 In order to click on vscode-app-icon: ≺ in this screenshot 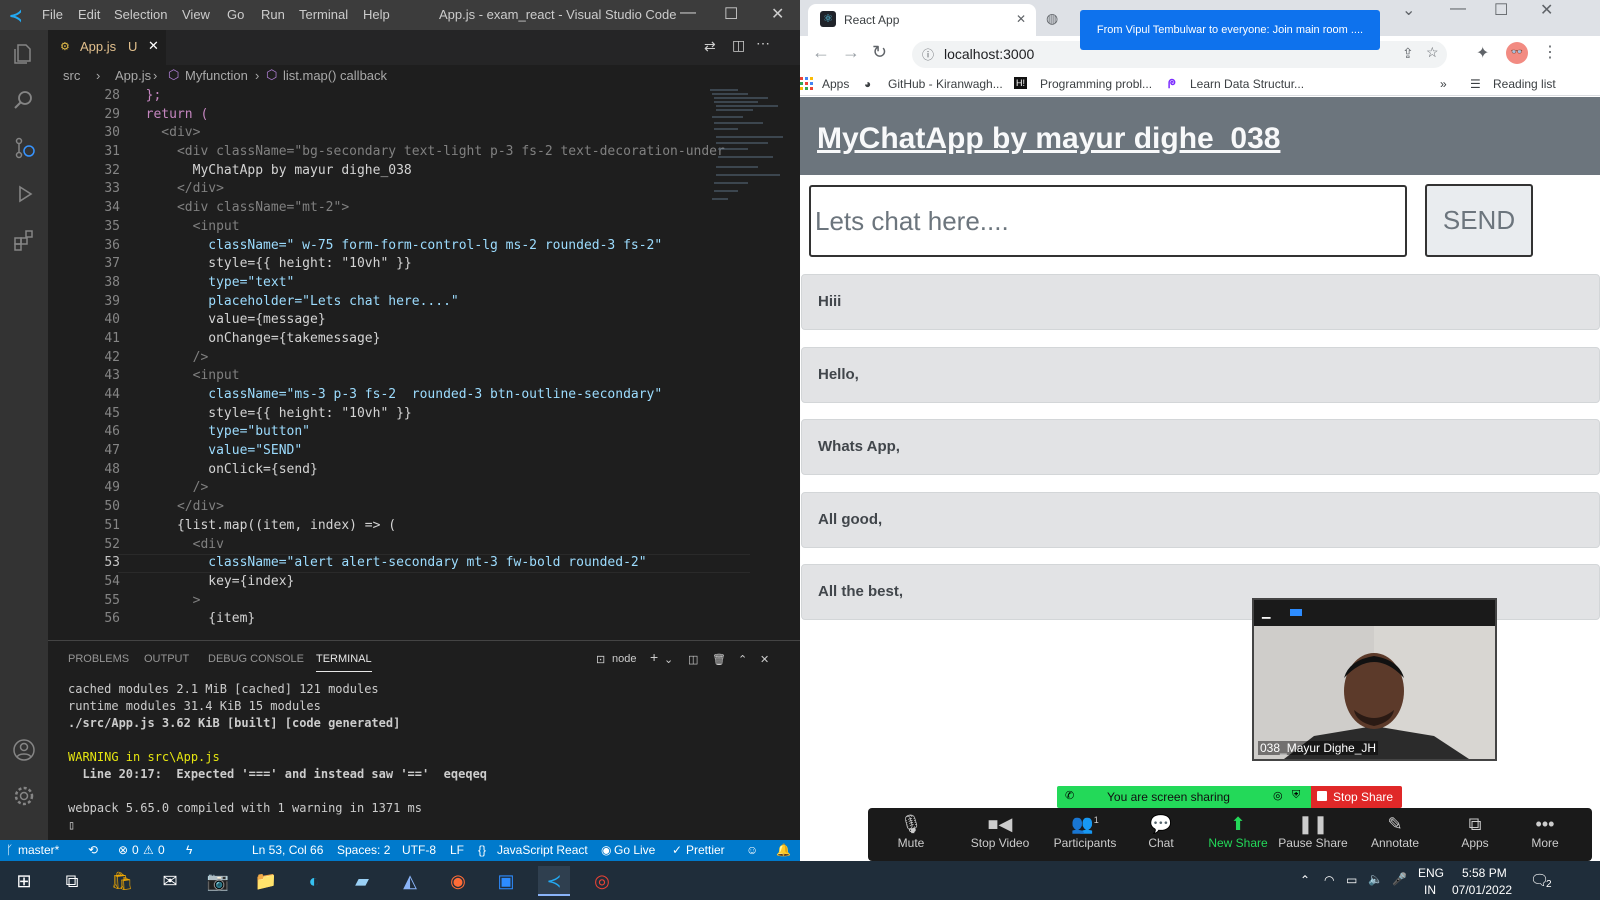, I will do `click(554, 881)`.